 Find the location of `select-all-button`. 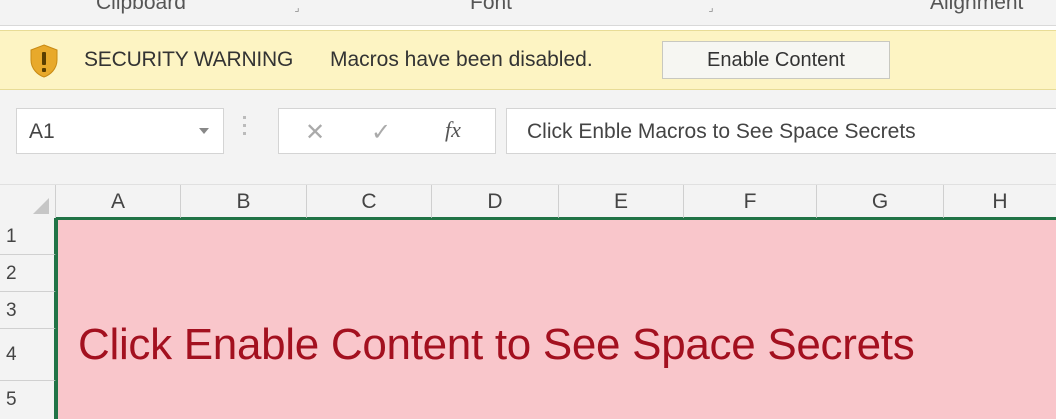

select-all-button is located at coordinates (28, 202).